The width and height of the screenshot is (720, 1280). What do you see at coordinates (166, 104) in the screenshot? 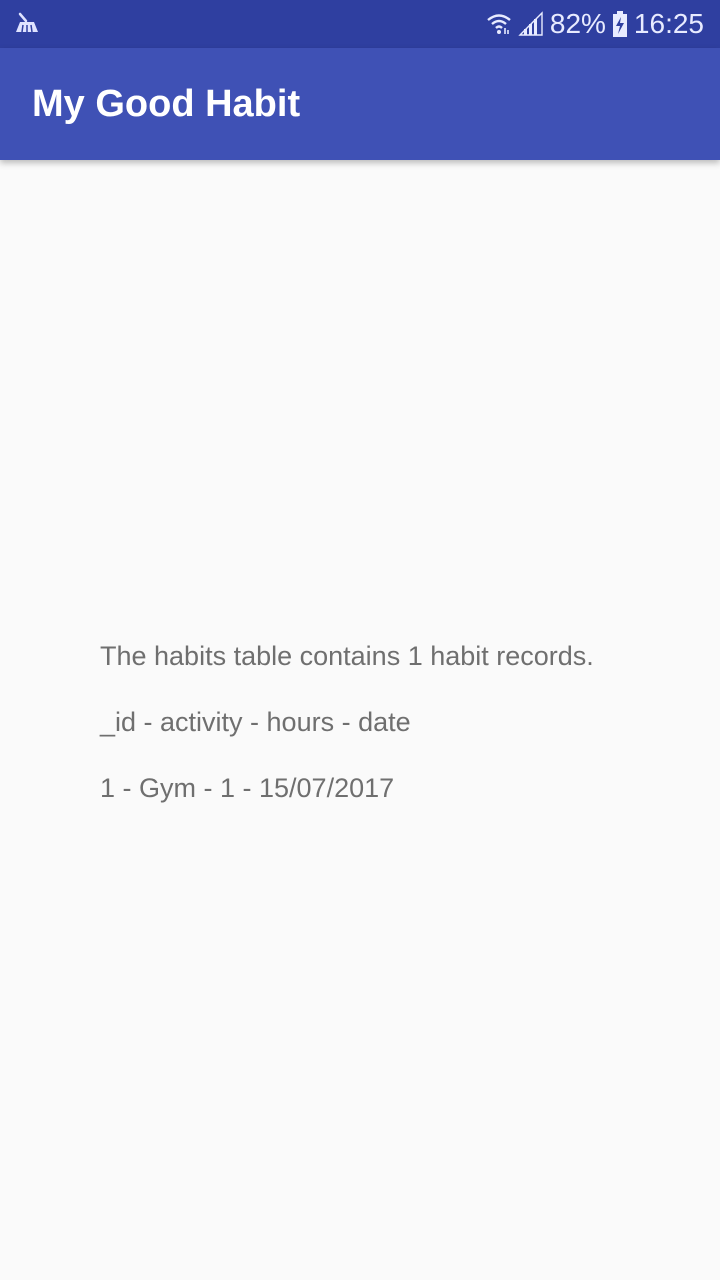
I see `app-title: My Good Habit` at bounding box center [166, 104].